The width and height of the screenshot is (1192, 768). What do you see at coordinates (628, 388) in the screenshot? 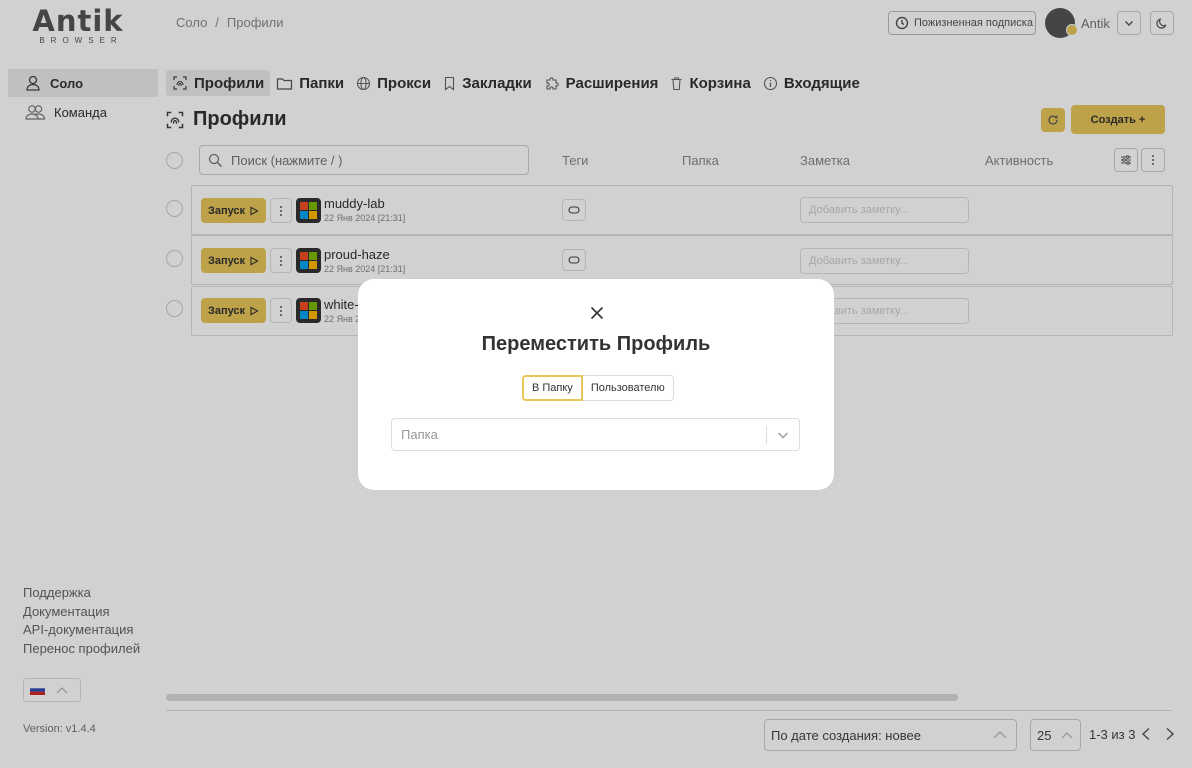
I see `segment-to-user: Пользователю` at bounding box center [628, 388].